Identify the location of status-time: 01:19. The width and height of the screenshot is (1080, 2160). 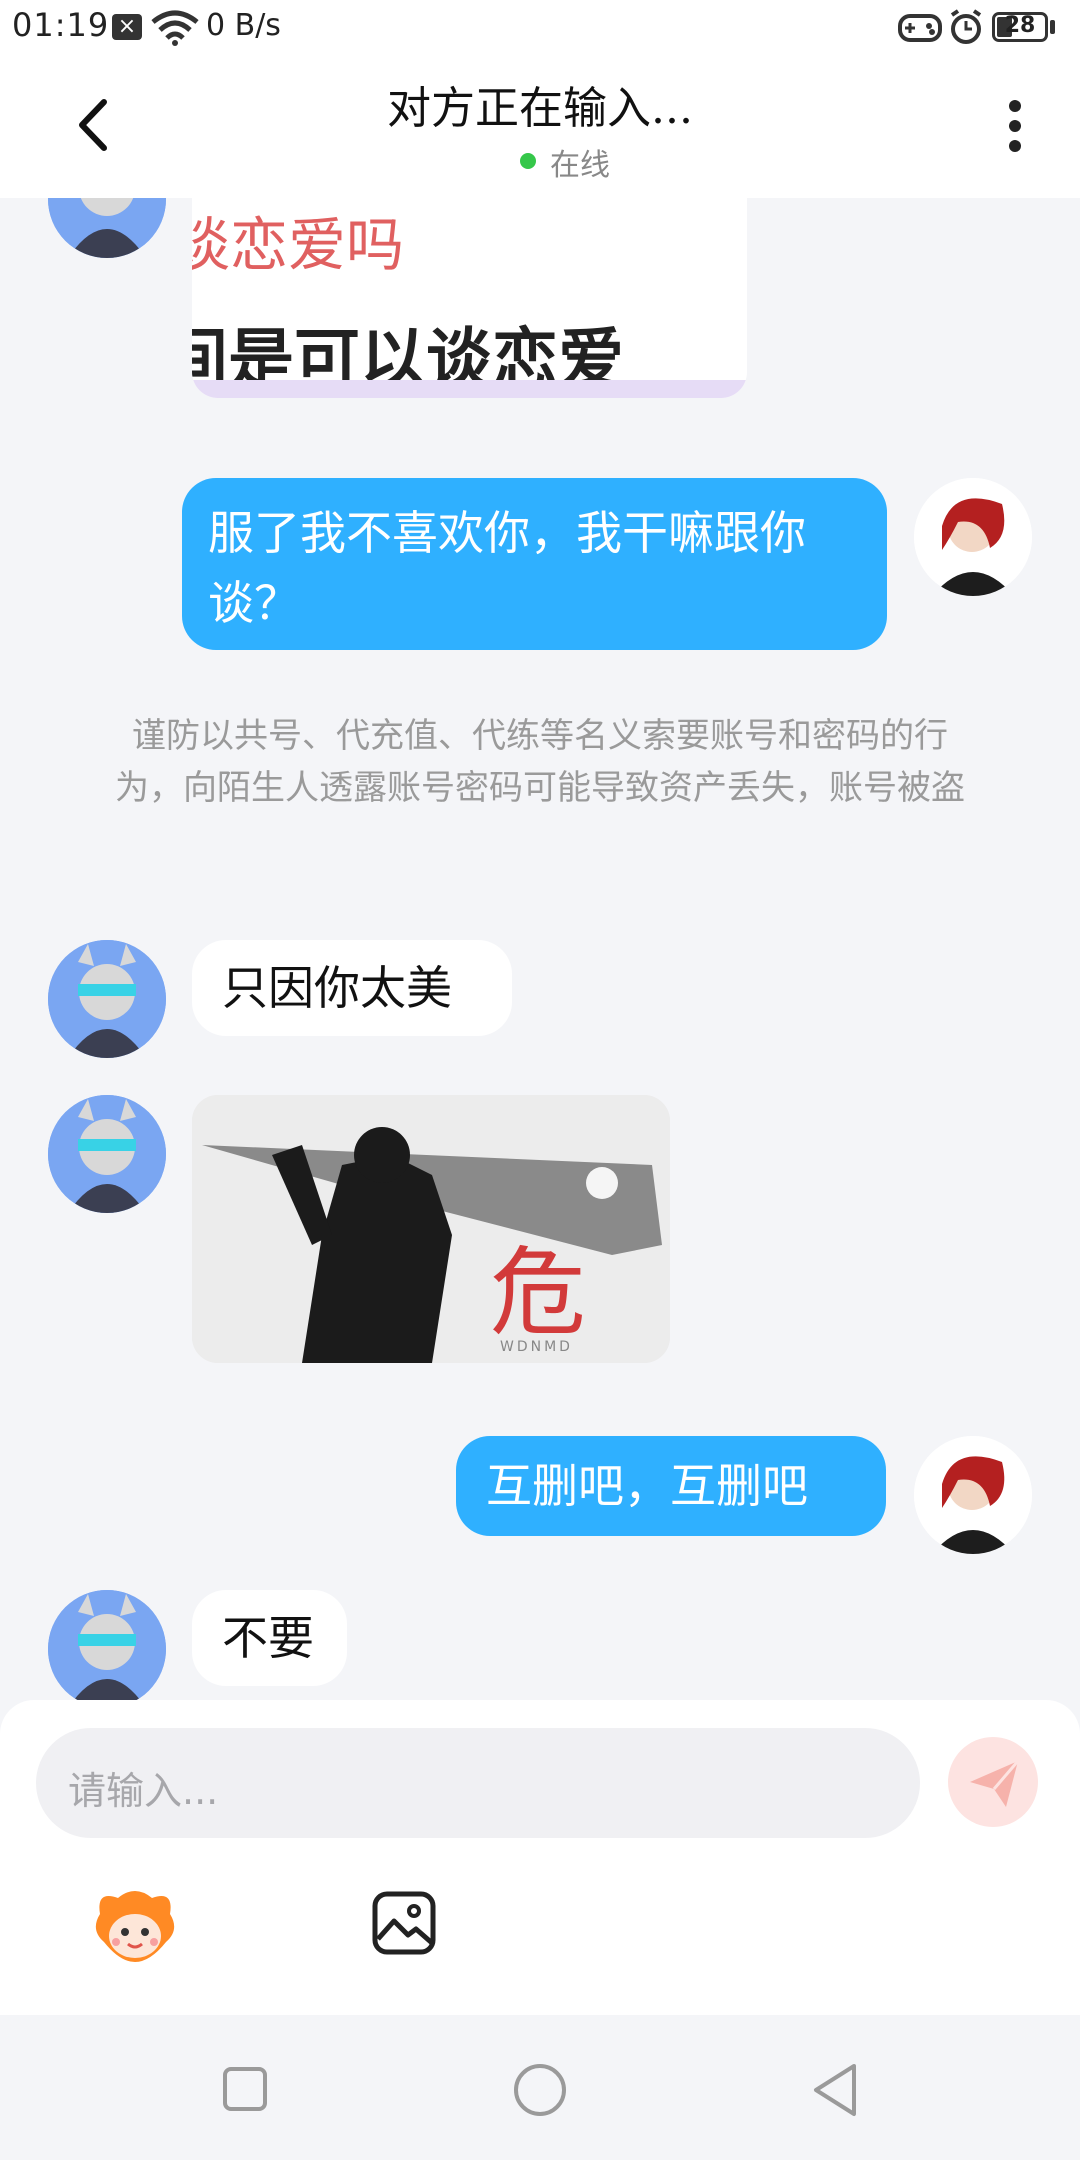
(61, 25).